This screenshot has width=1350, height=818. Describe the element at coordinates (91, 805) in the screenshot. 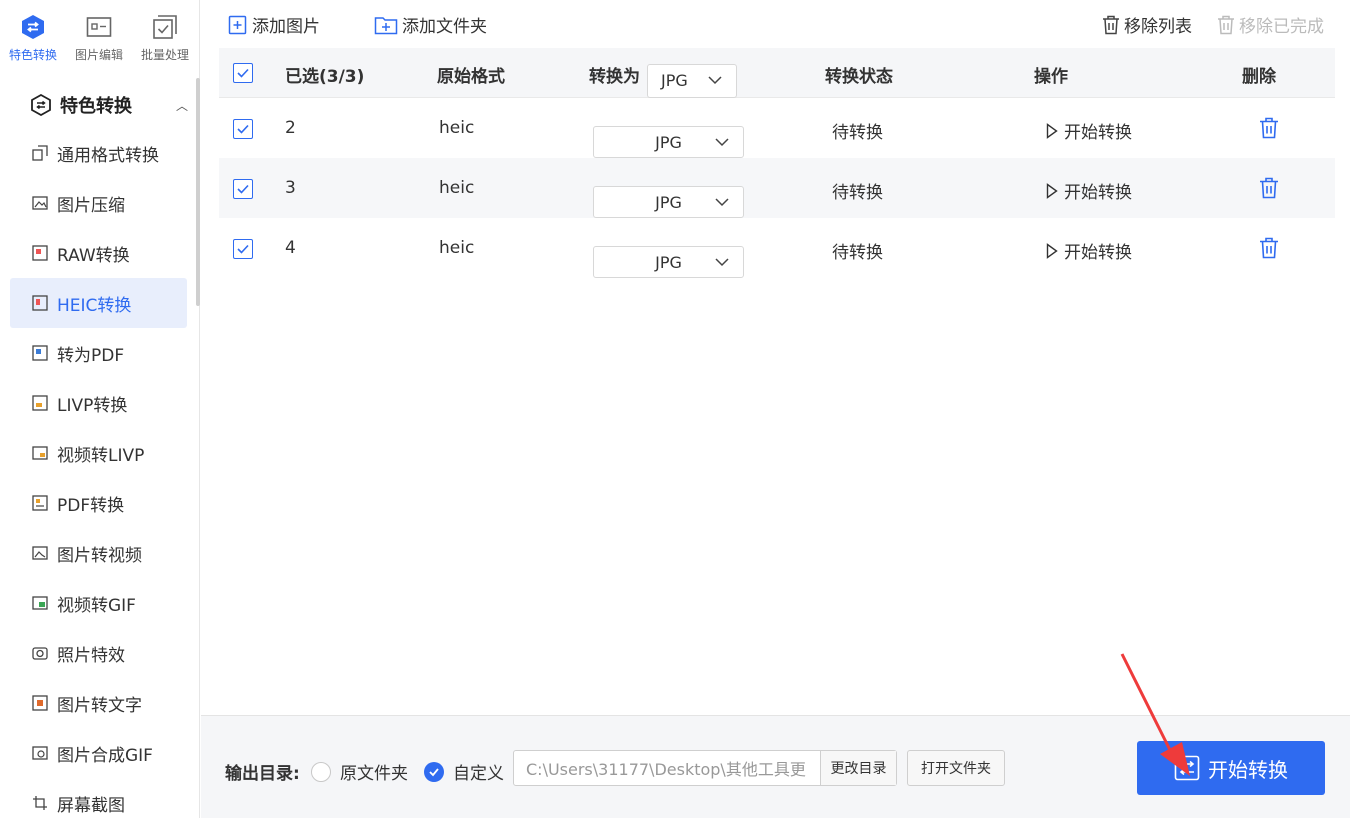

I see `sidebar-item-label: 屏幕截图` at that location.